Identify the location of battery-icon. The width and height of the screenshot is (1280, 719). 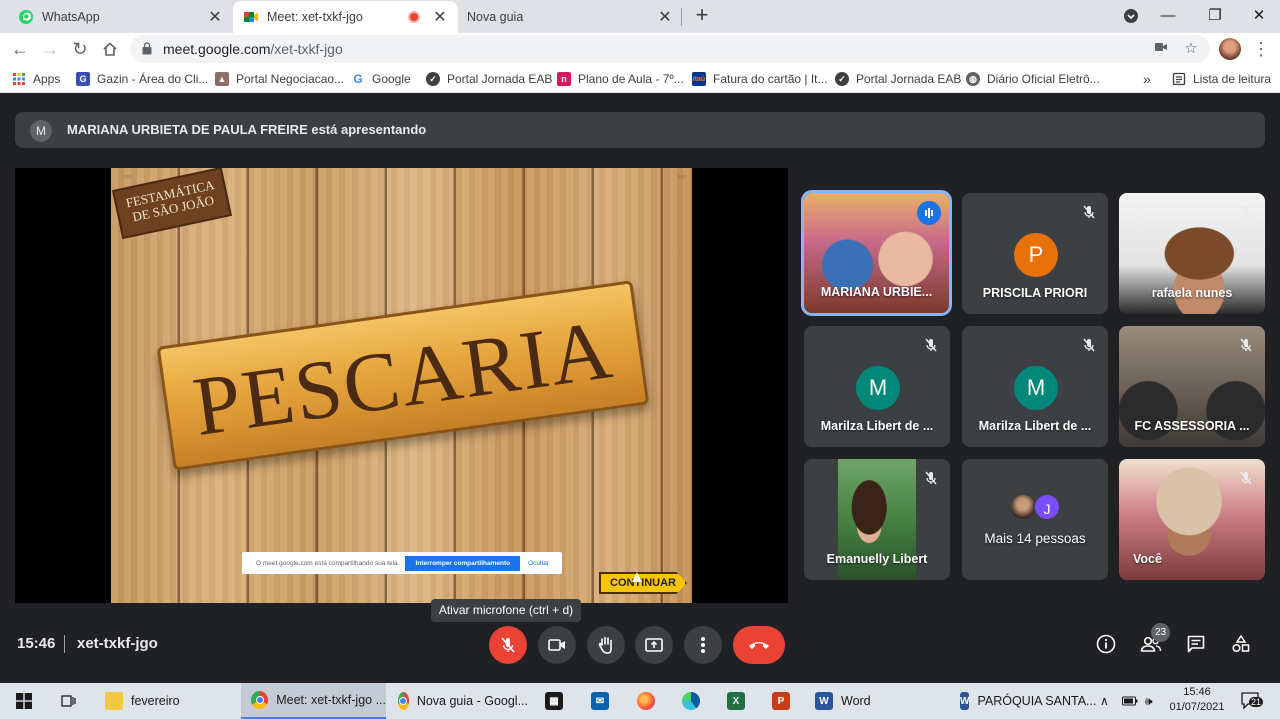
(1130, 701).